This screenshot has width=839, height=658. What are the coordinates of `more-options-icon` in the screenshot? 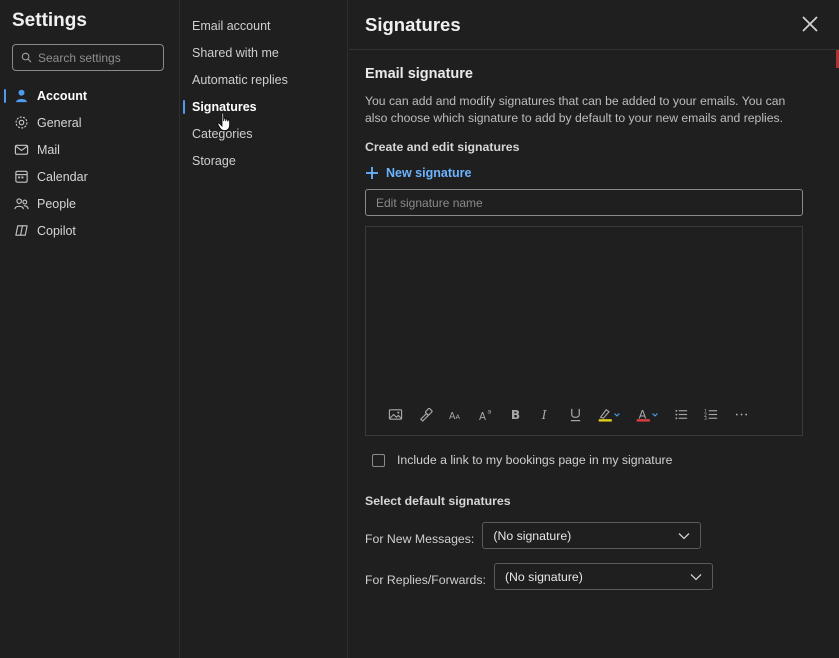 It's located at (741, 414).